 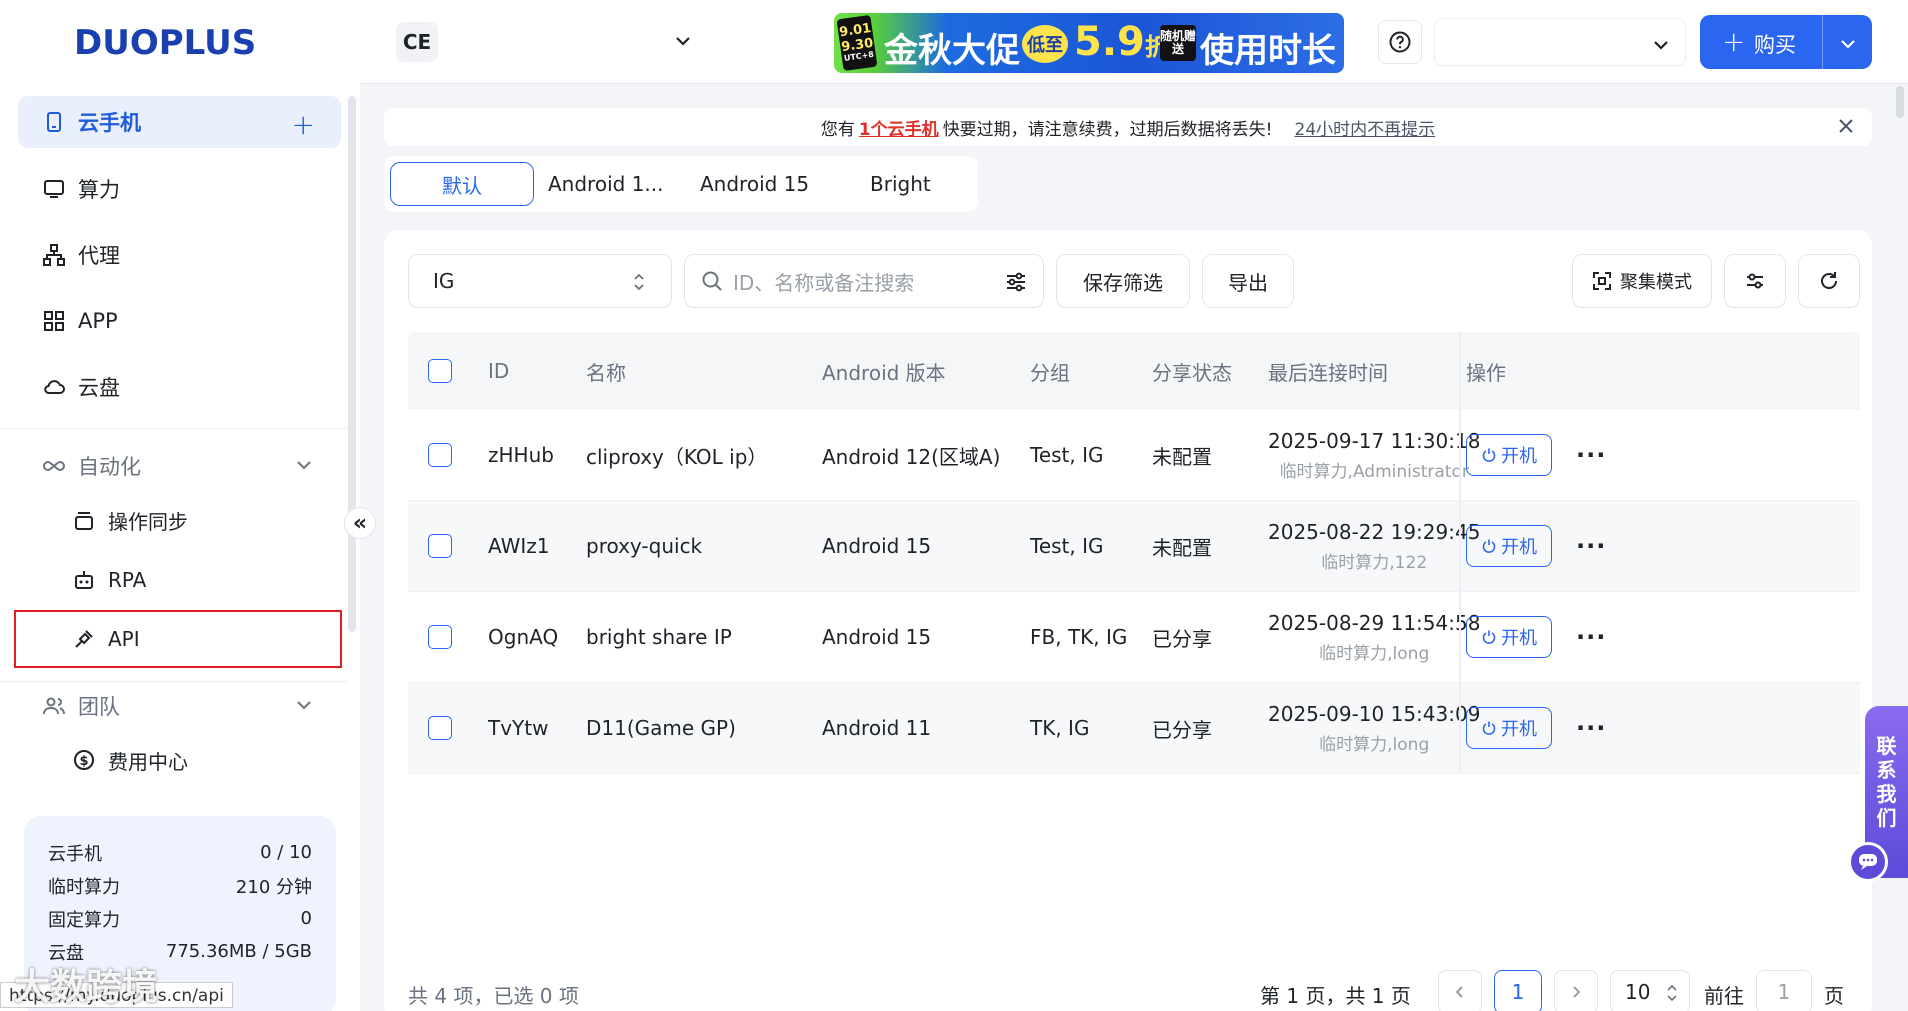 What do you see at coordinates (179, 466) in the screenshot?
I see `sidebar-group-automation: 自动化` at bounding box center [179, 466].